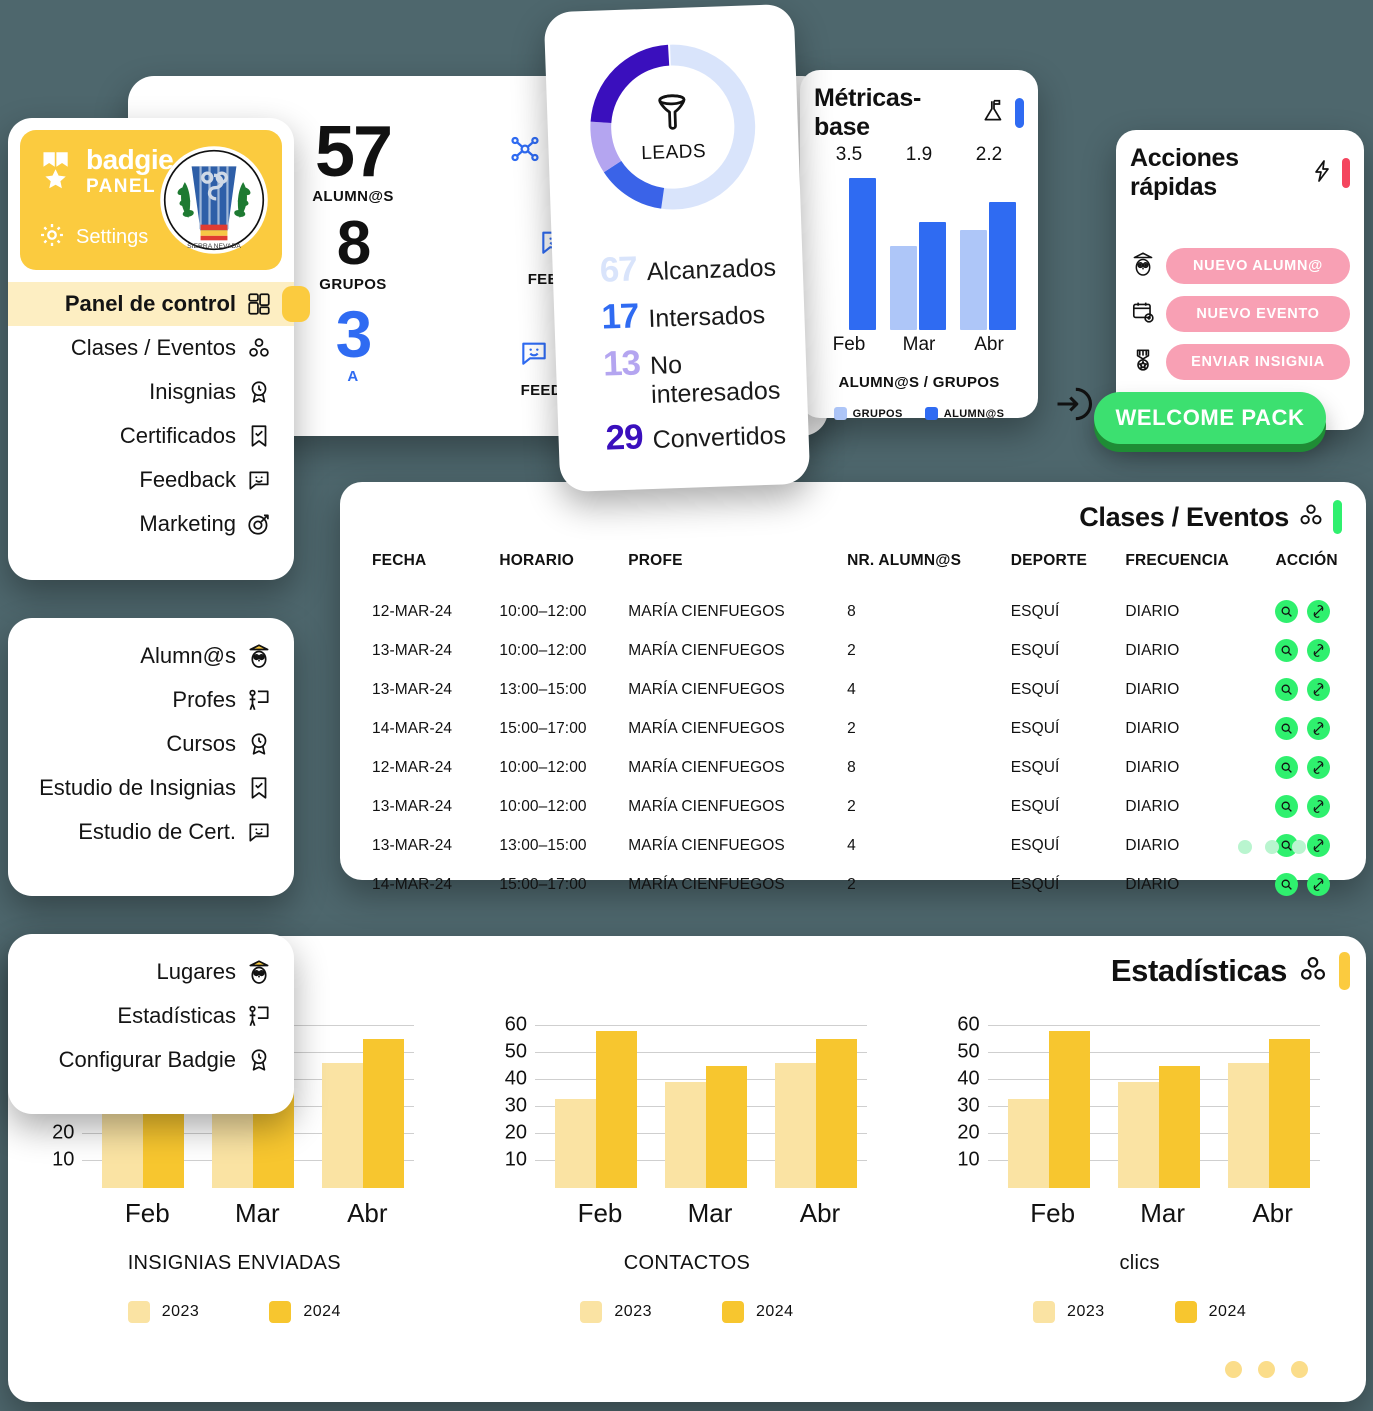  Describe the element at coordinates (1143, 266) in the screenshot. I see `owl-graduate-icon` at that location.